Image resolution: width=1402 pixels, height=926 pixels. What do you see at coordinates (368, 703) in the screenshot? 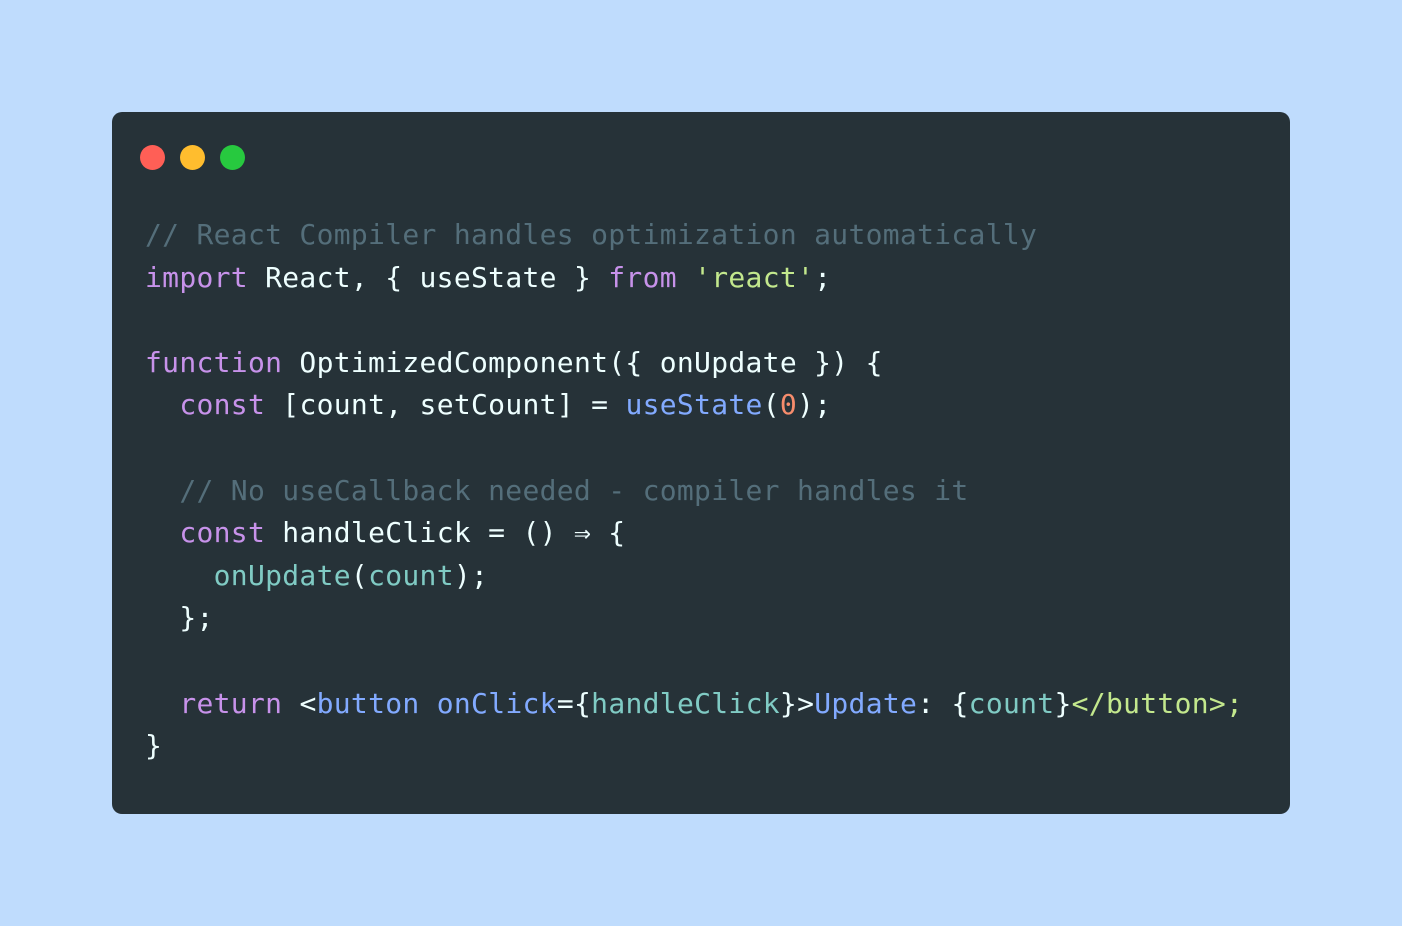
I see `code-token-fn: button` at bounding box center [368, 703].